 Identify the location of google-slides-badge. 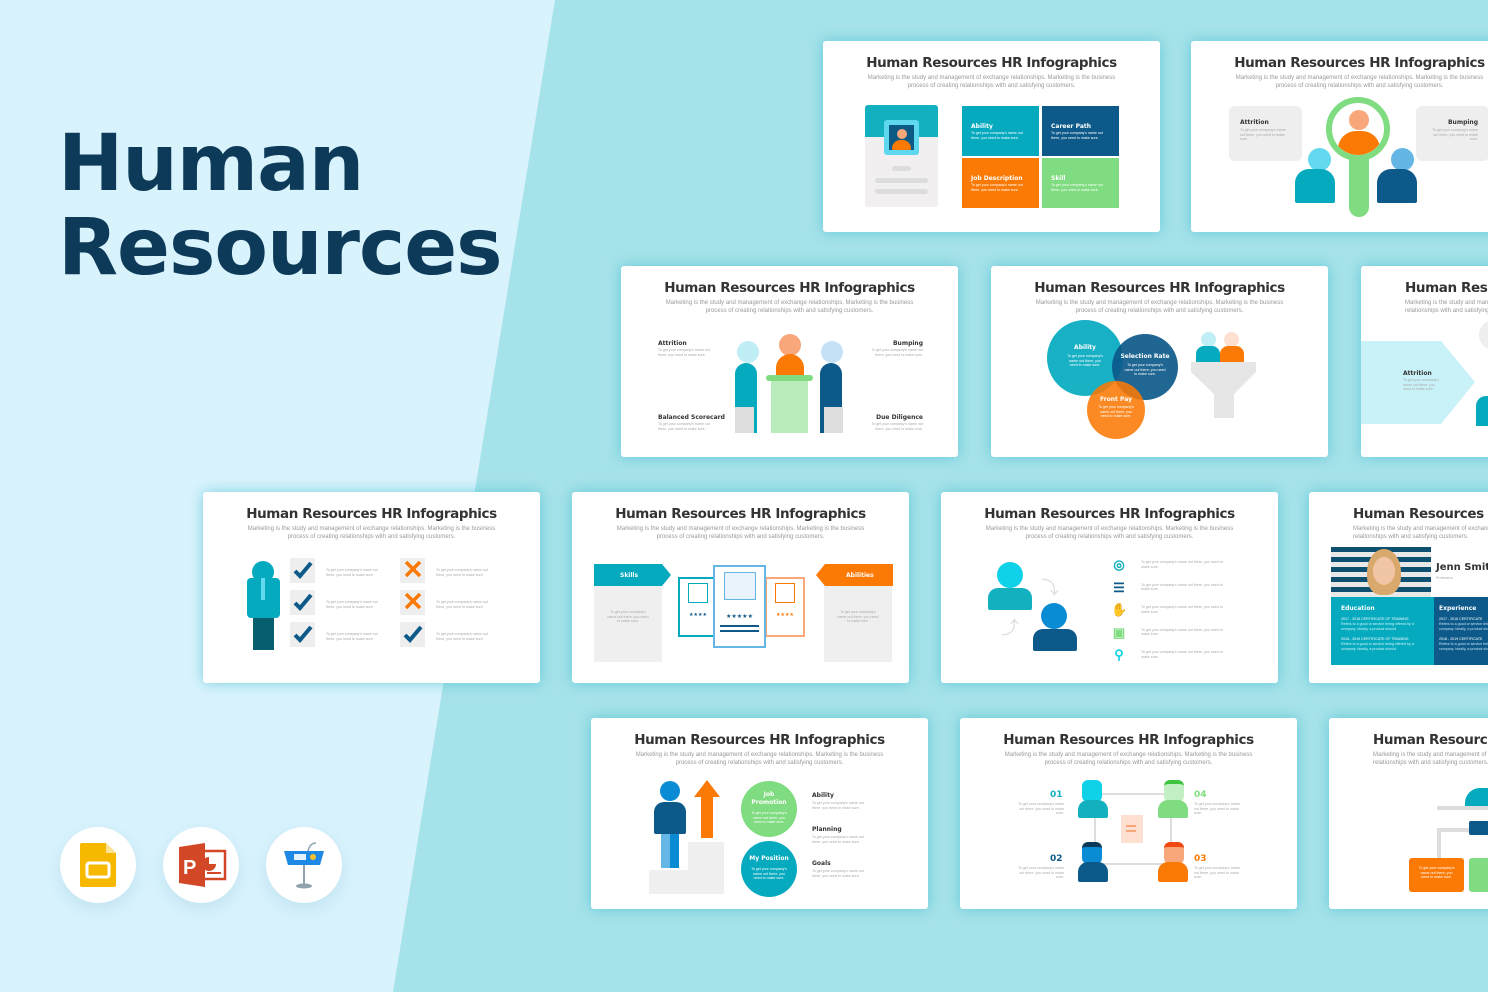
(98, 865).